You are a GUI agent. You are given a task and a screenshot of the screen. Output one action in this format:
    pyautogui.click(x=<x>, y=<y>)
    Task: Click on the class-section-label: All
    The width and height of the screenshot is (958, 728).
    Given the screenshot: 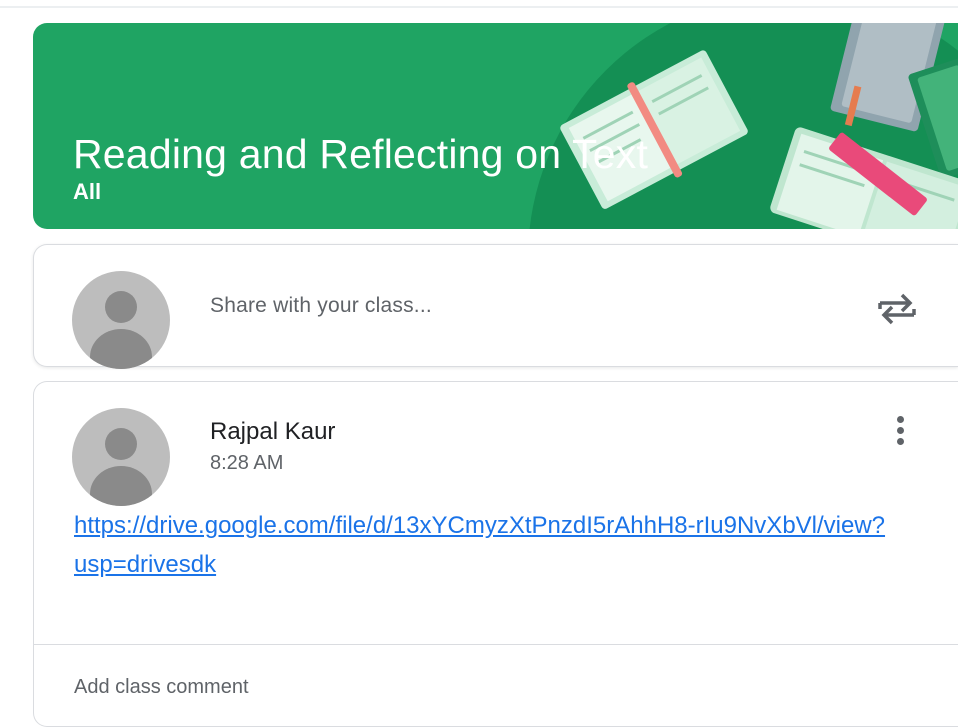 What is the action you would take?
    pyautogui.click(x=87, y=191)
    